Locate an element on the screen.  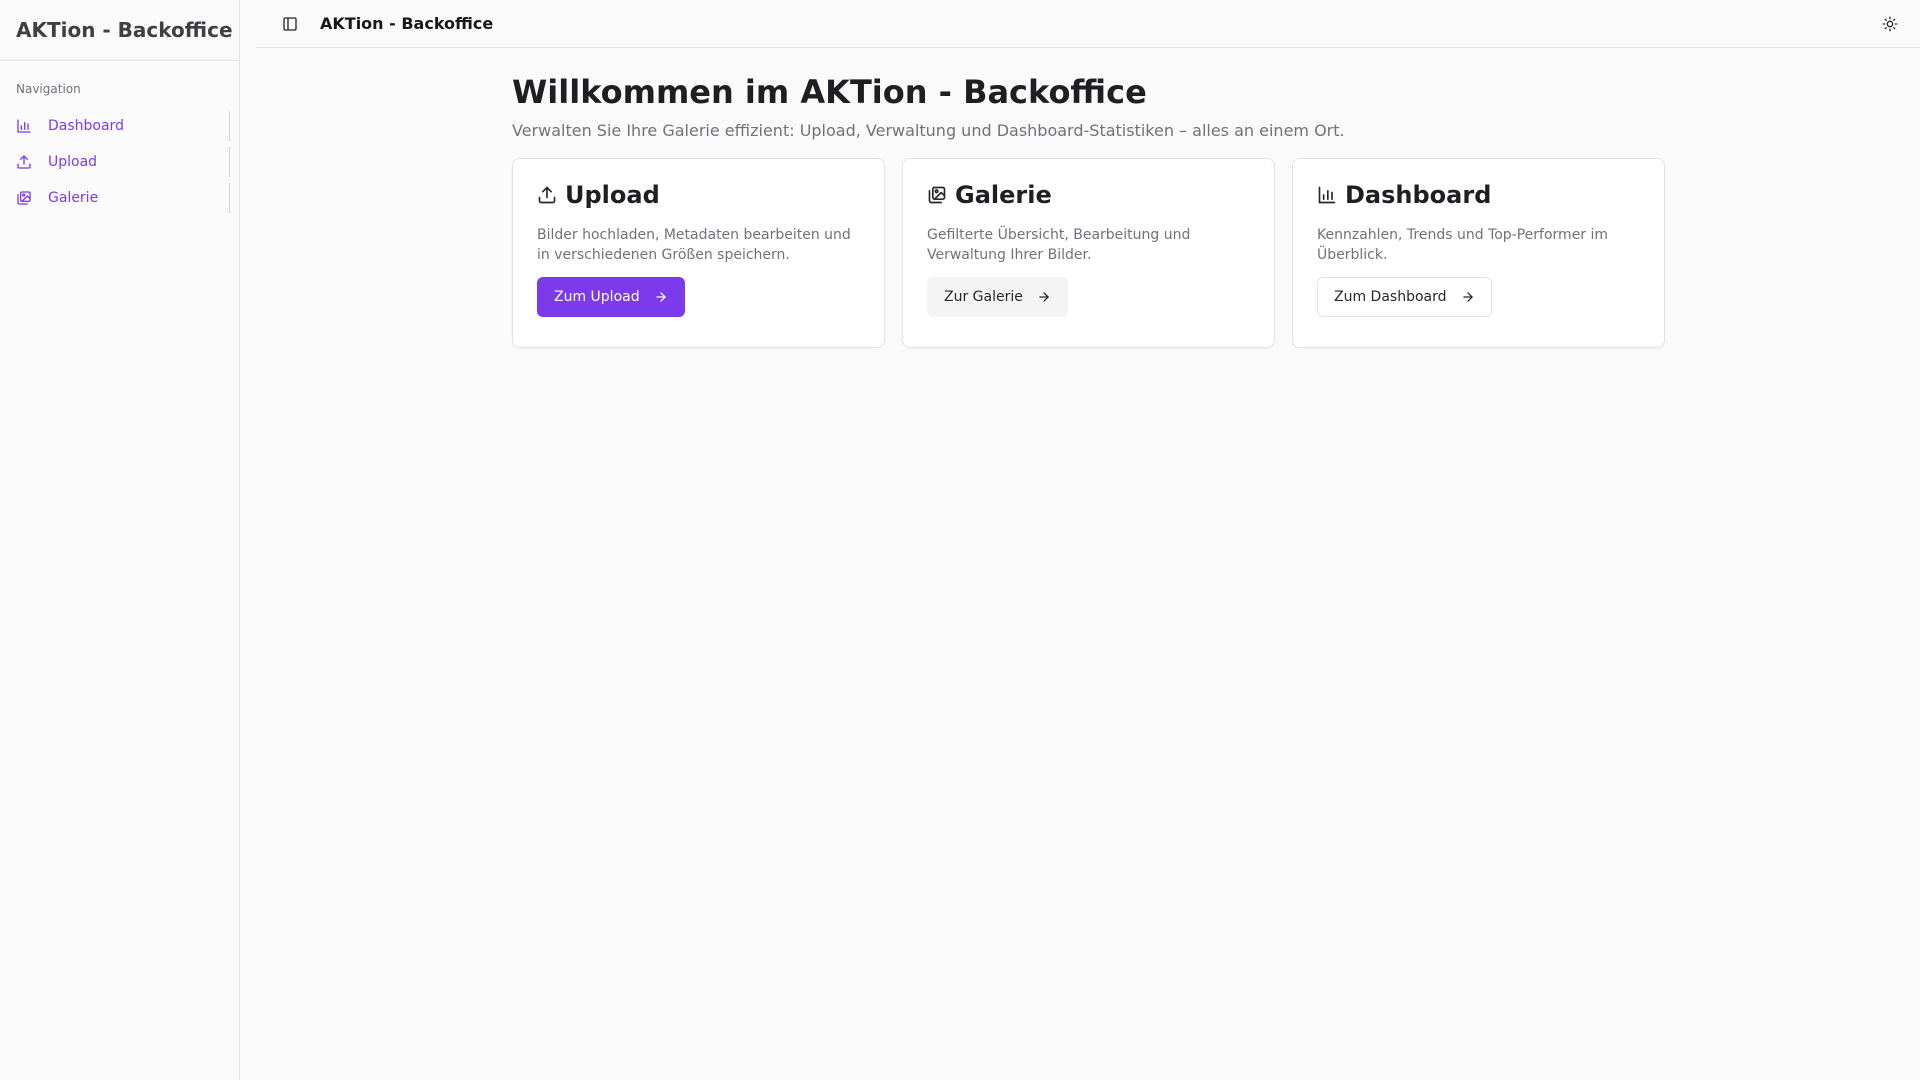
theme-toggle-button is located at coordinates (1890, 24).